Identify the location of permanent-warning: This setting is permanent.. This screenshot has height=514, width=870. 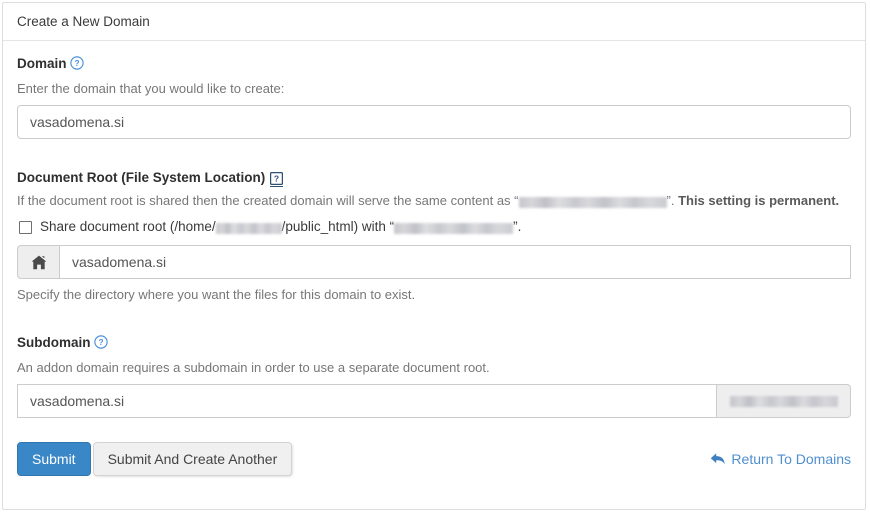
(759, 200).